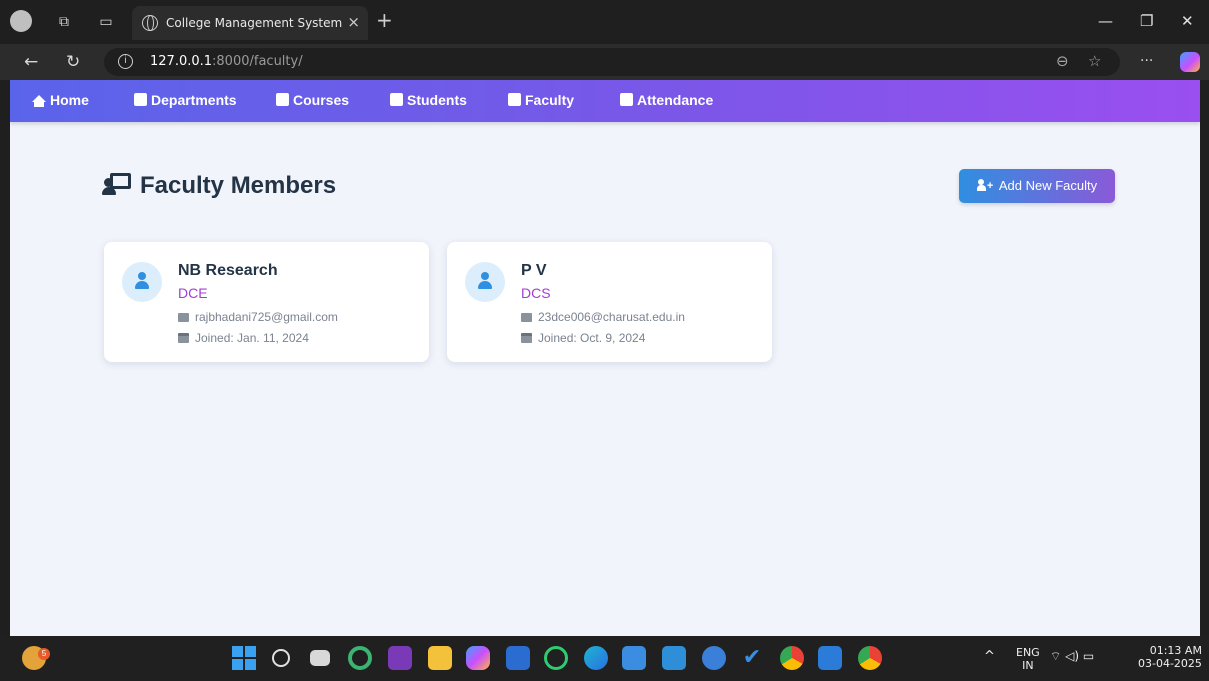  I want to click on nav-faculty: Faculty, so click(541, 100).